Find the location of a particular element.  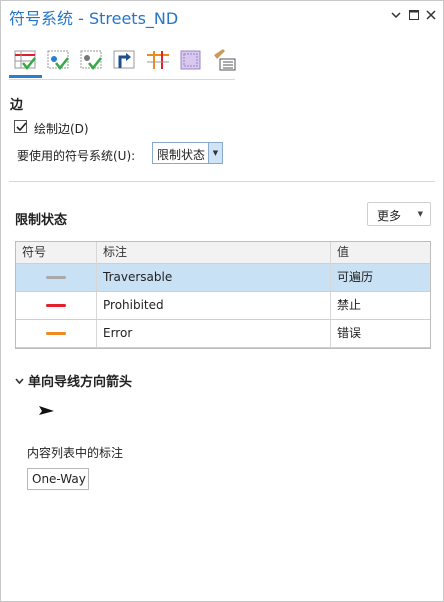

line-swatch-prohibited is located at coordinates (56, 305).